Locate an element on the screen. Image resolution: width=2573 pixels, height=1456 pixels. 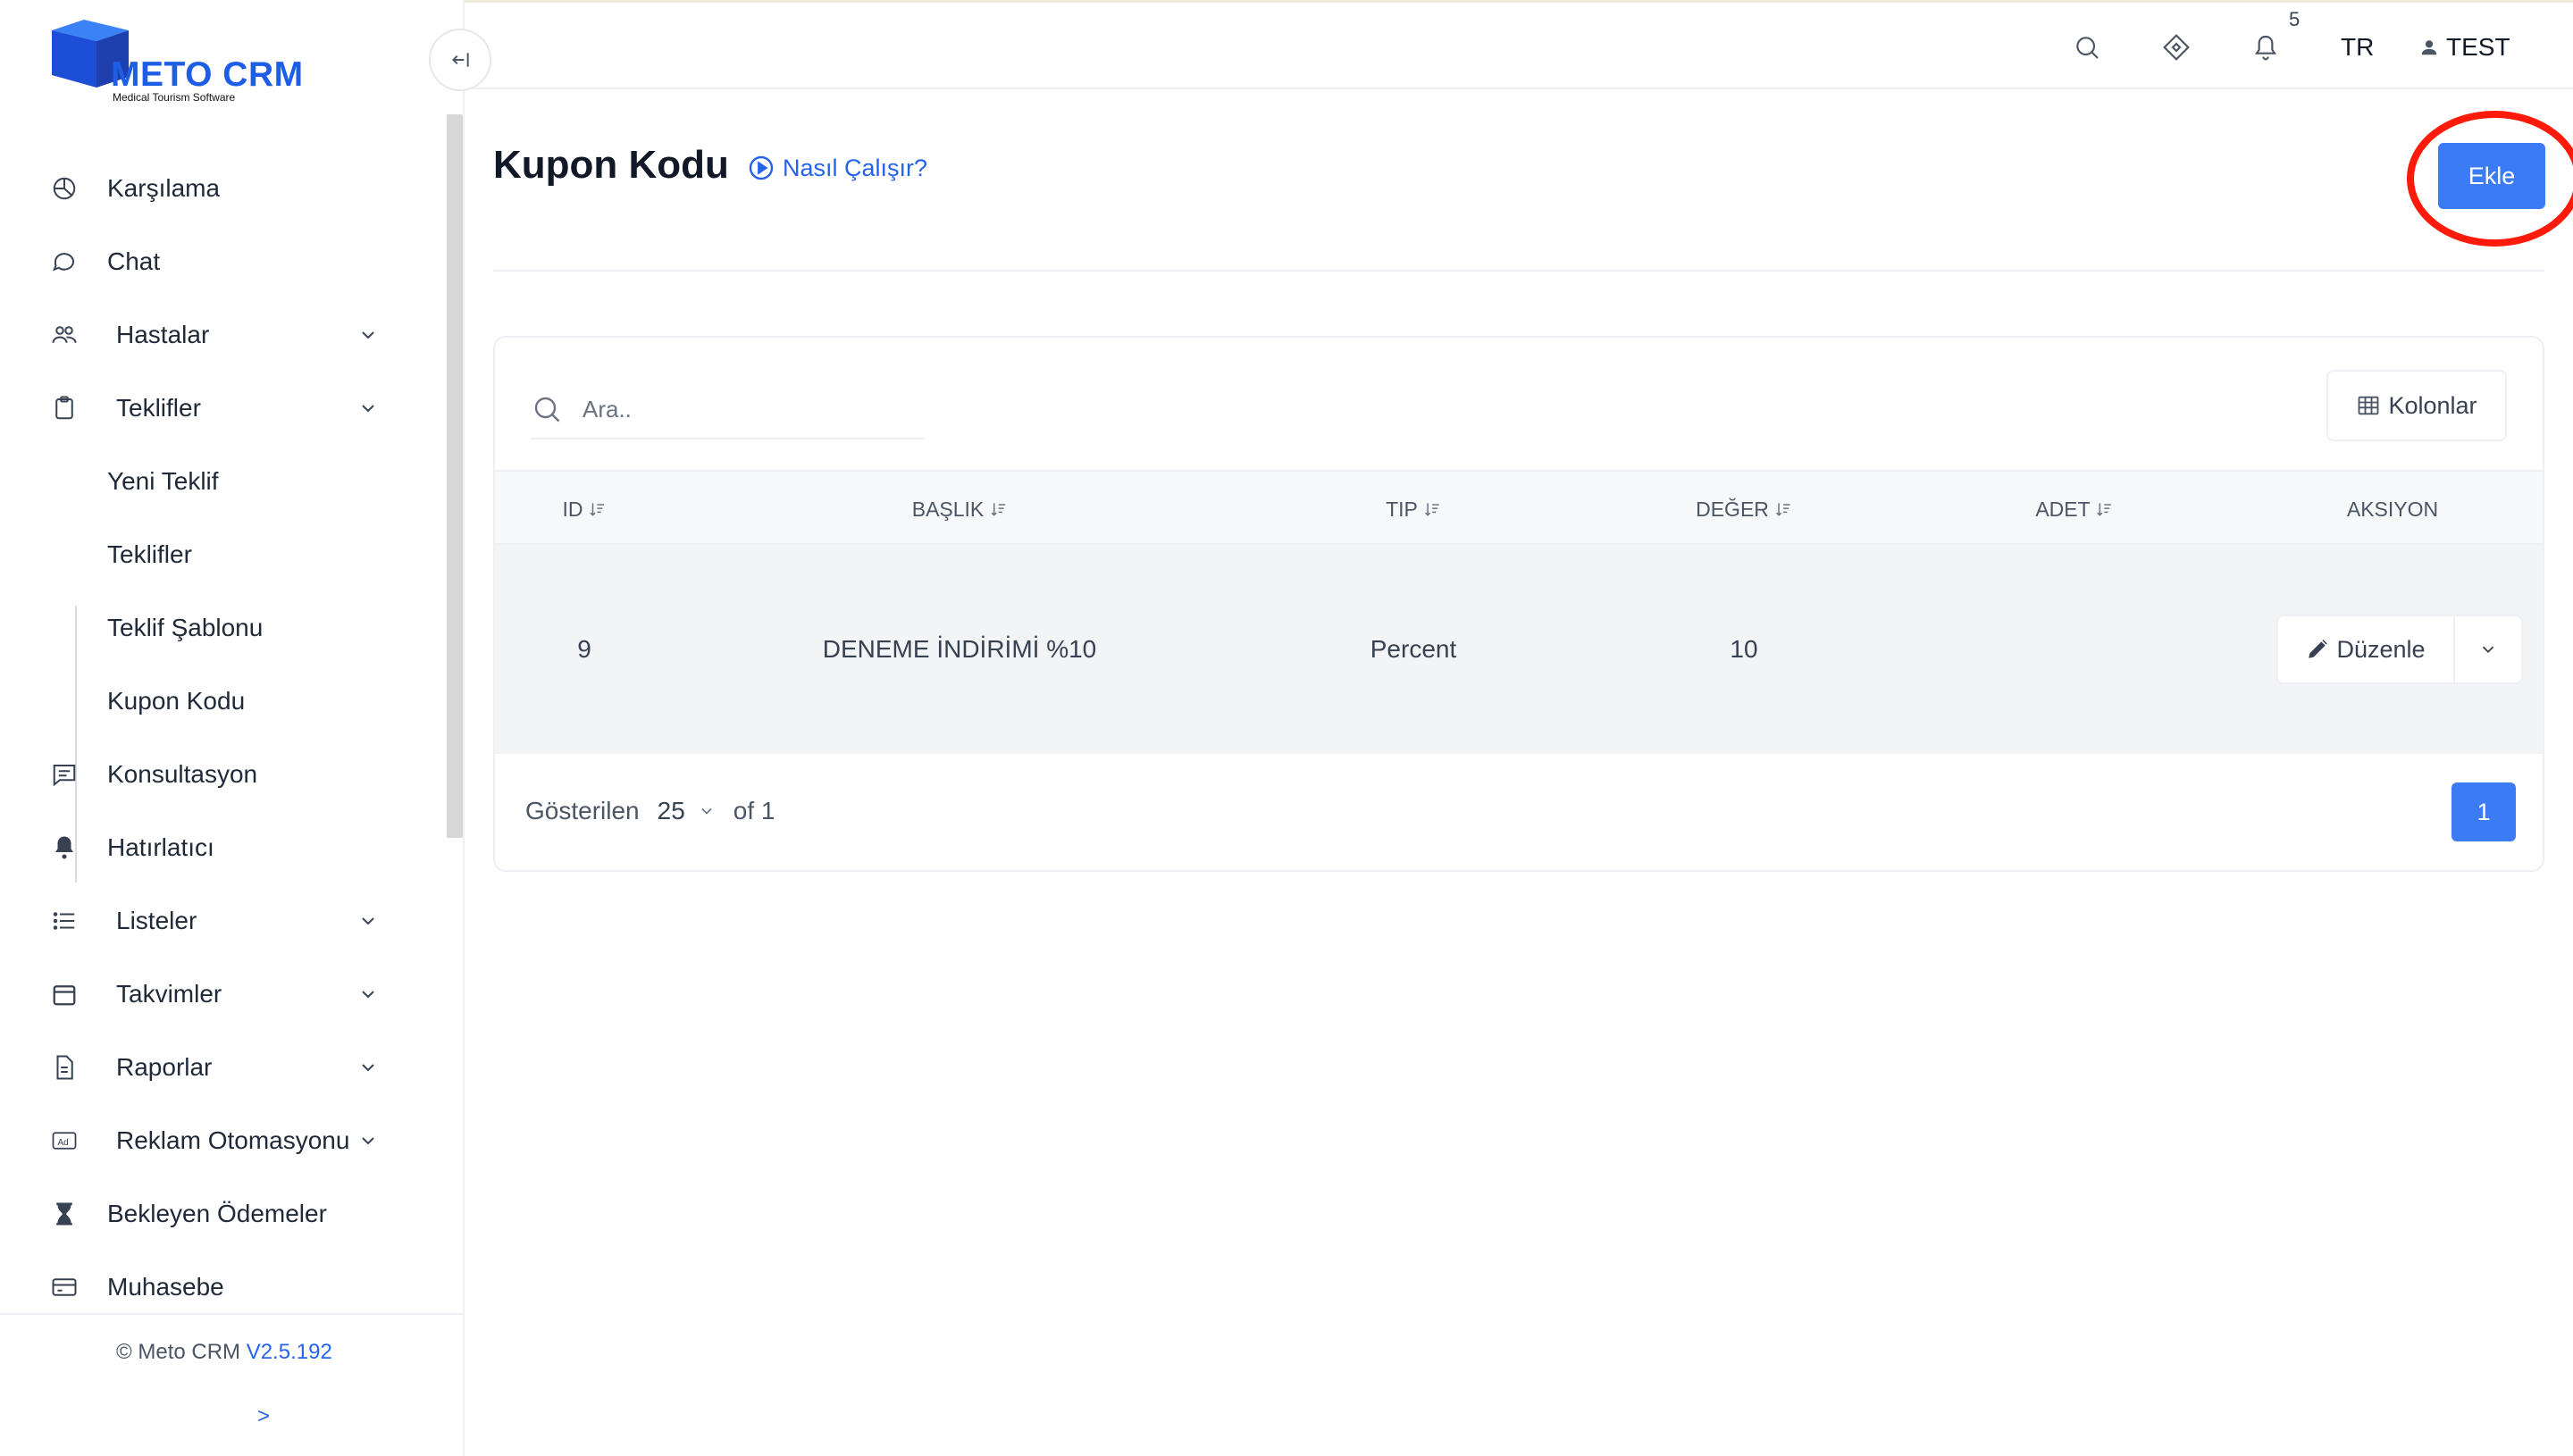
sidebar-item-label: Yeni Teklif is located at coordinates (163, 481).